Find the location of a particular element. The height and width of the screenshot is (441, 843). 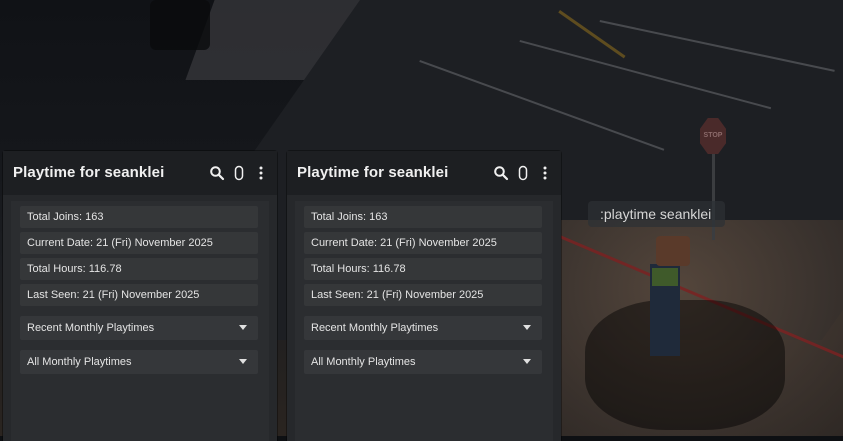

avatar-head is located at coordinates (673, 251).